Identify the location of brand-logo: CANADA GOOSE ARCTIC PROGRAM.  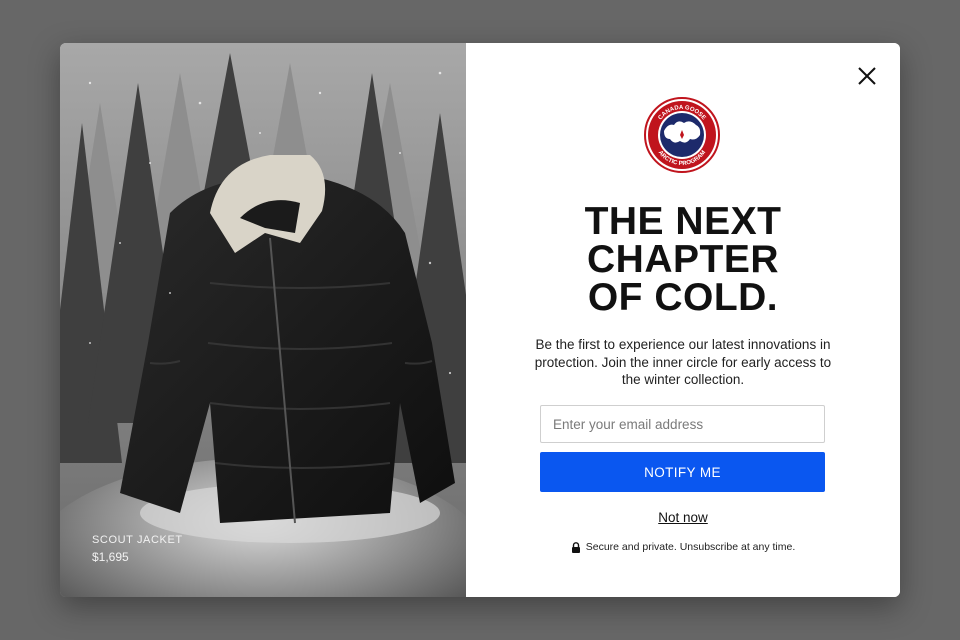
(682, 135).